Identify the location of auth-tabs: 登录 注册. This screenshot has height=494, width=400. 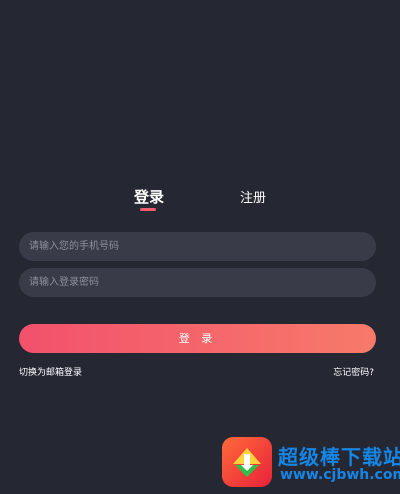
(200, 202).